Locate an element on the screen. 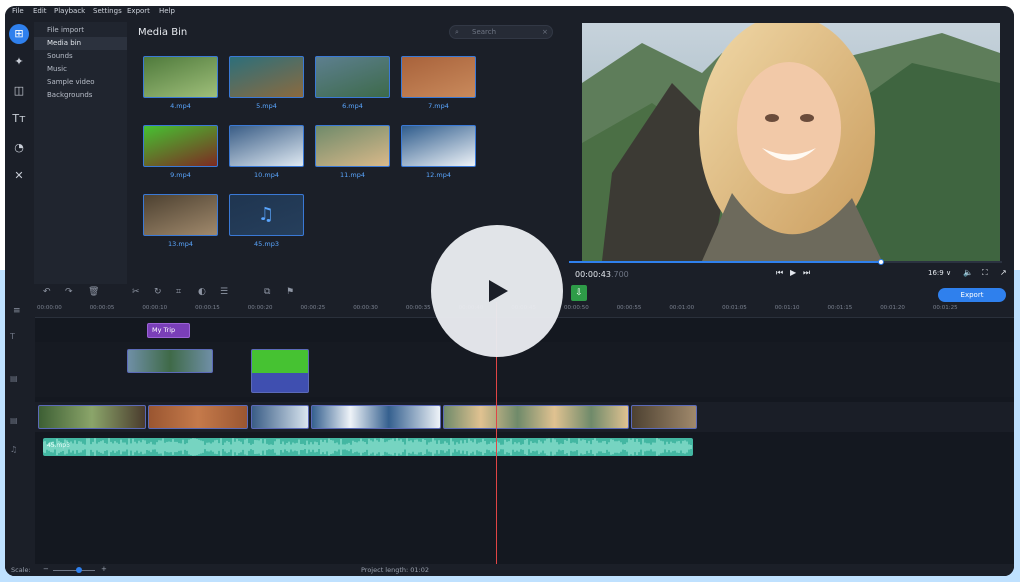 This screenshot has width=1020, height=582. title-clip-label: My Trip is located at coordinates (164, 330).